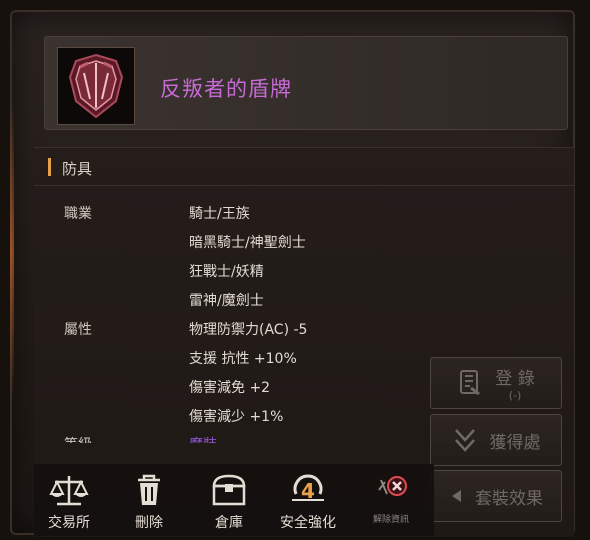 This screenshot has height=540, width=590. I want to click on storage-button: 倉庫, so click(229, 502).